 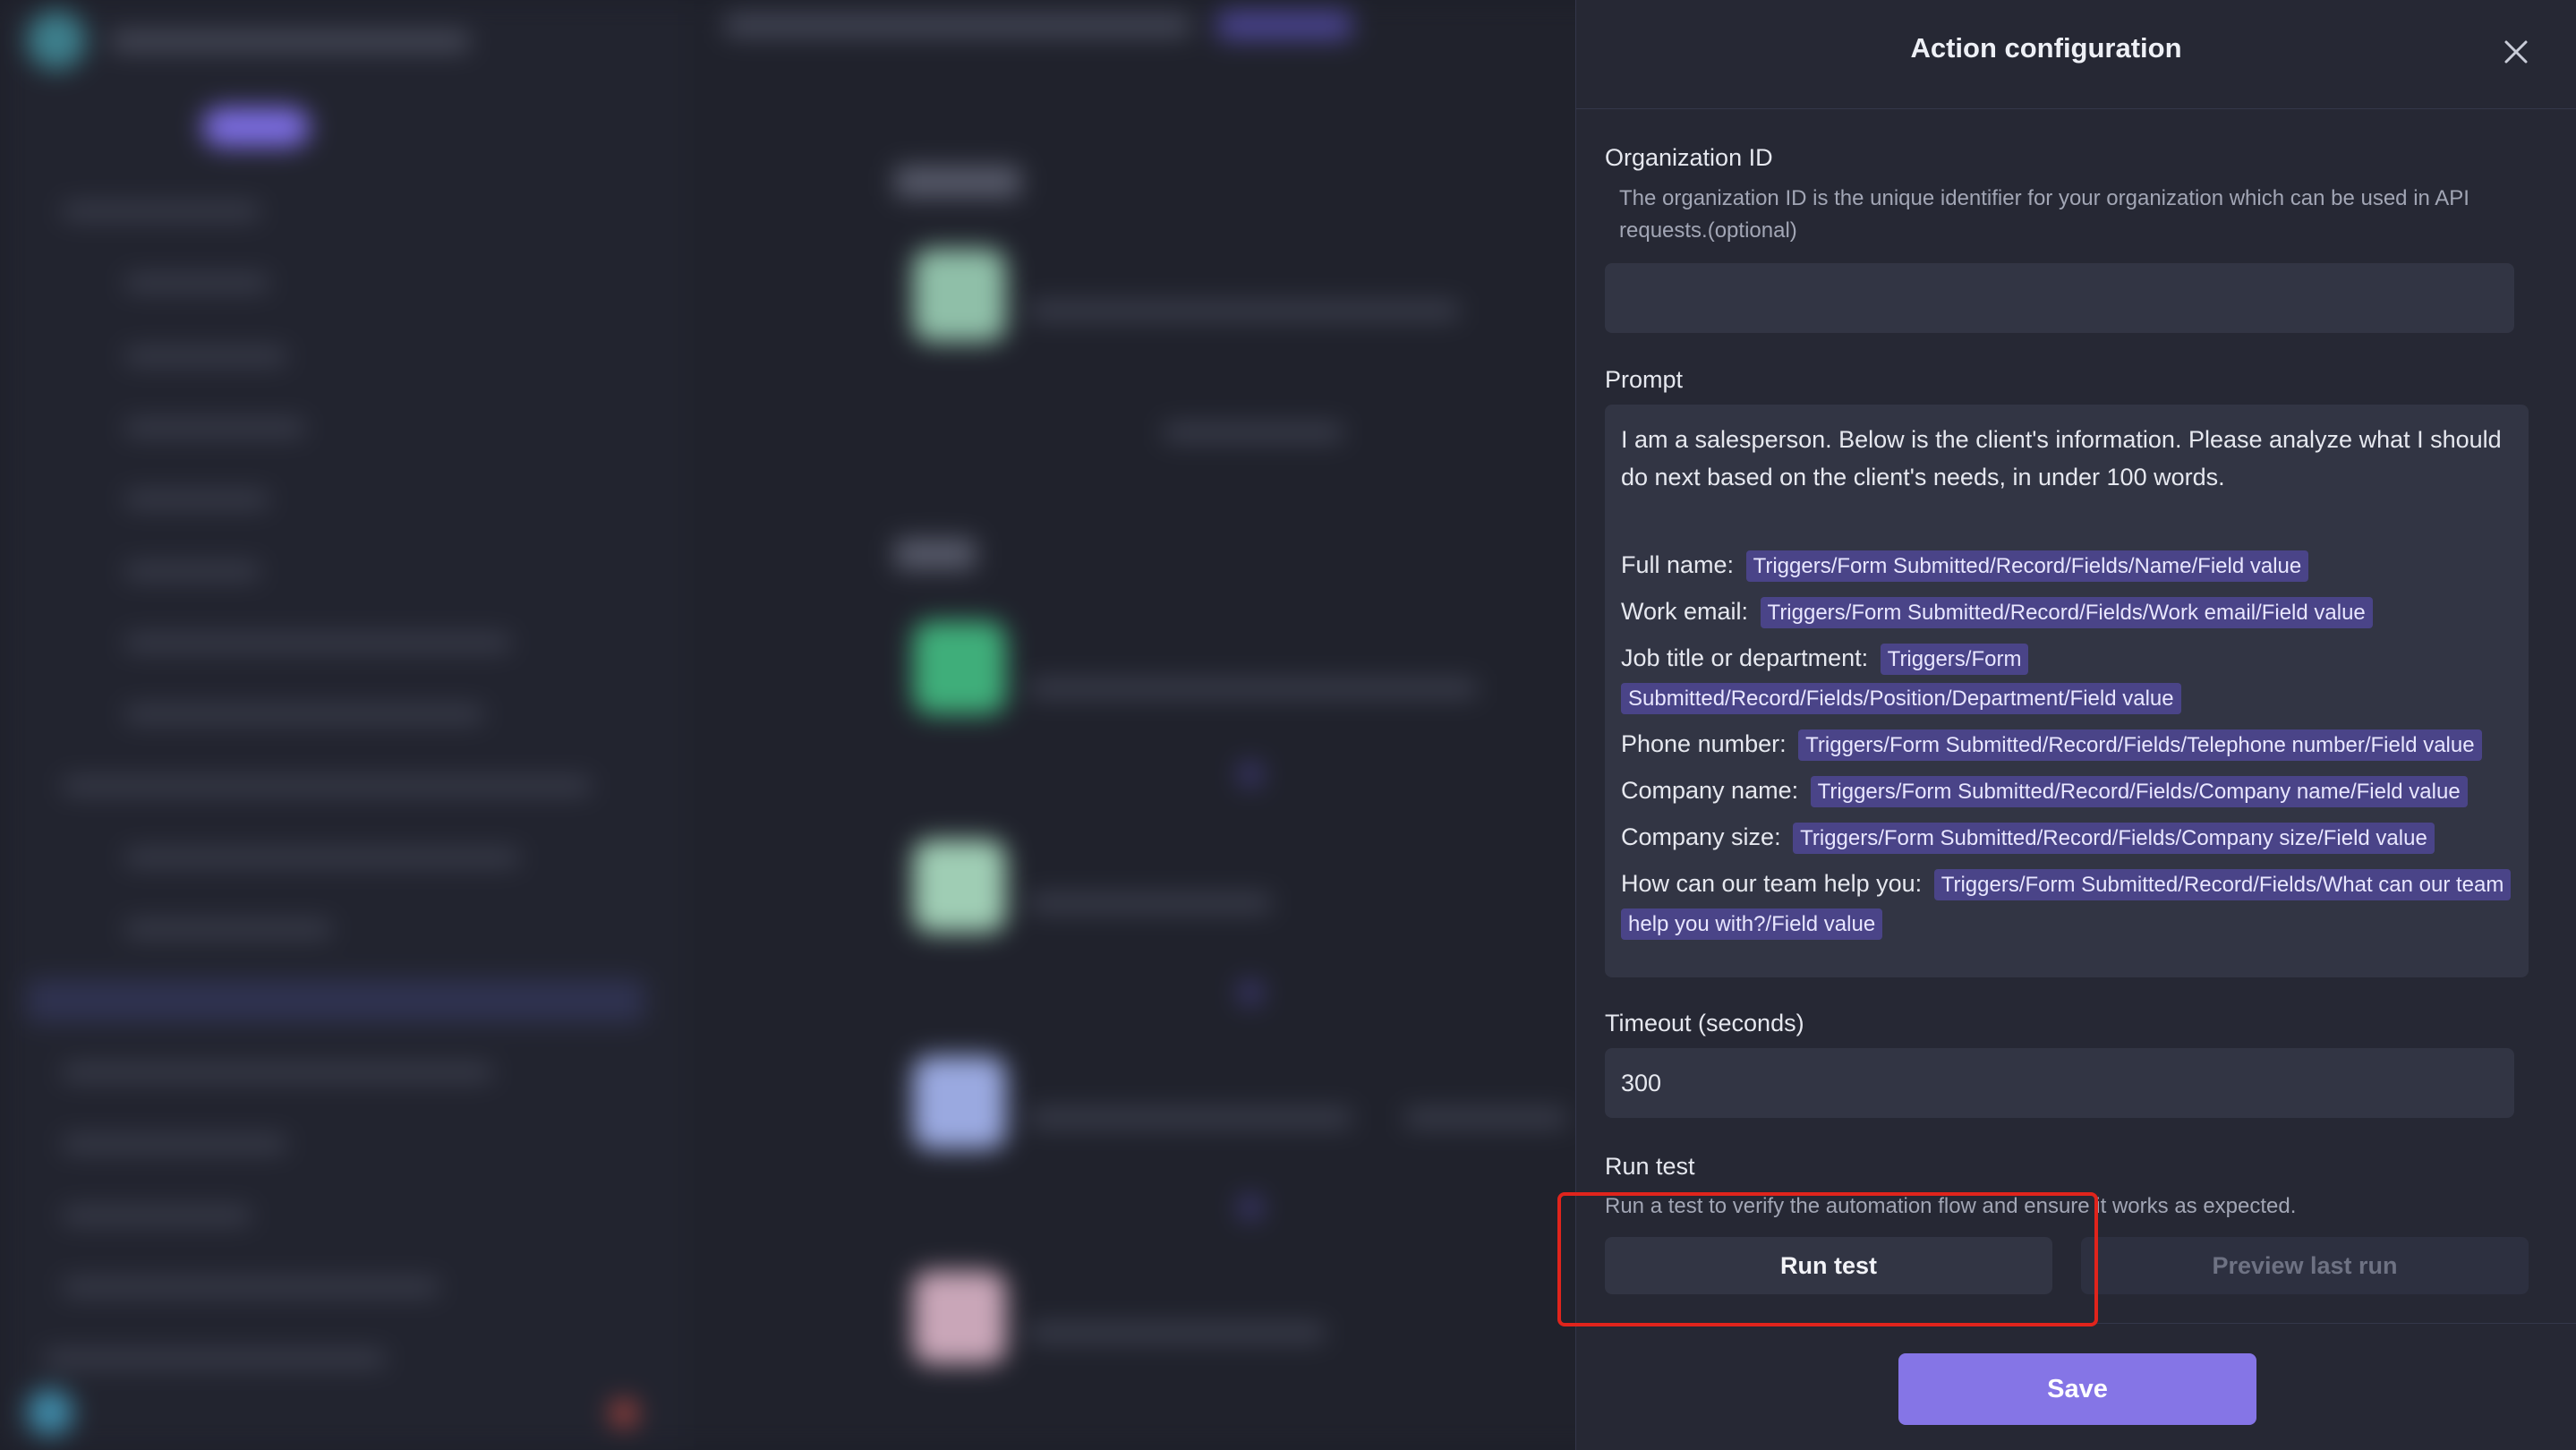 What do you see at coordinates (256, 127) in the screenshot?
I see `sidebar-tab-active` at bounding box center [256, 127].